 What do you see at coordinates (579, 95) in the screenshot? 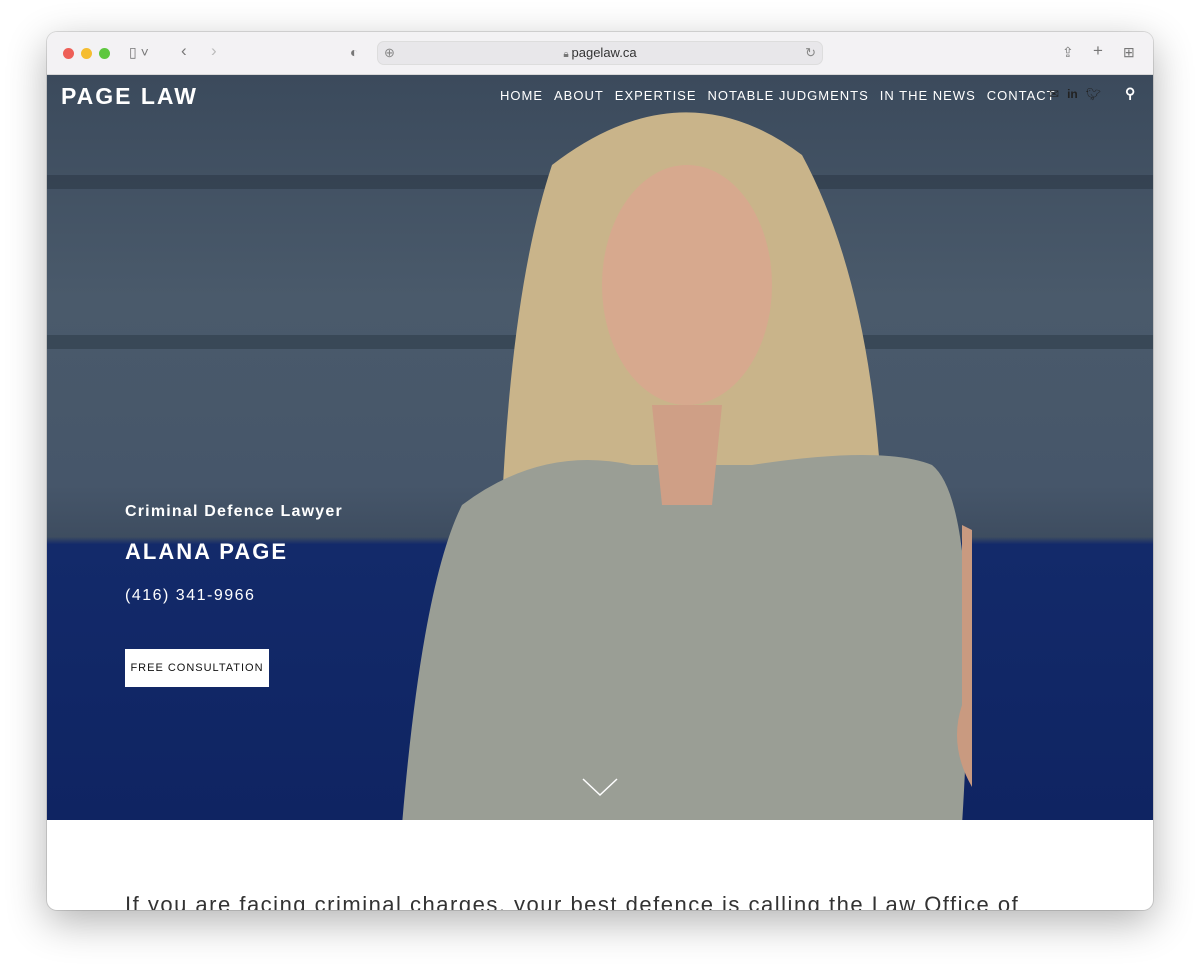
I see `nav-about: ABOUT` at bounding box center [579, 95].